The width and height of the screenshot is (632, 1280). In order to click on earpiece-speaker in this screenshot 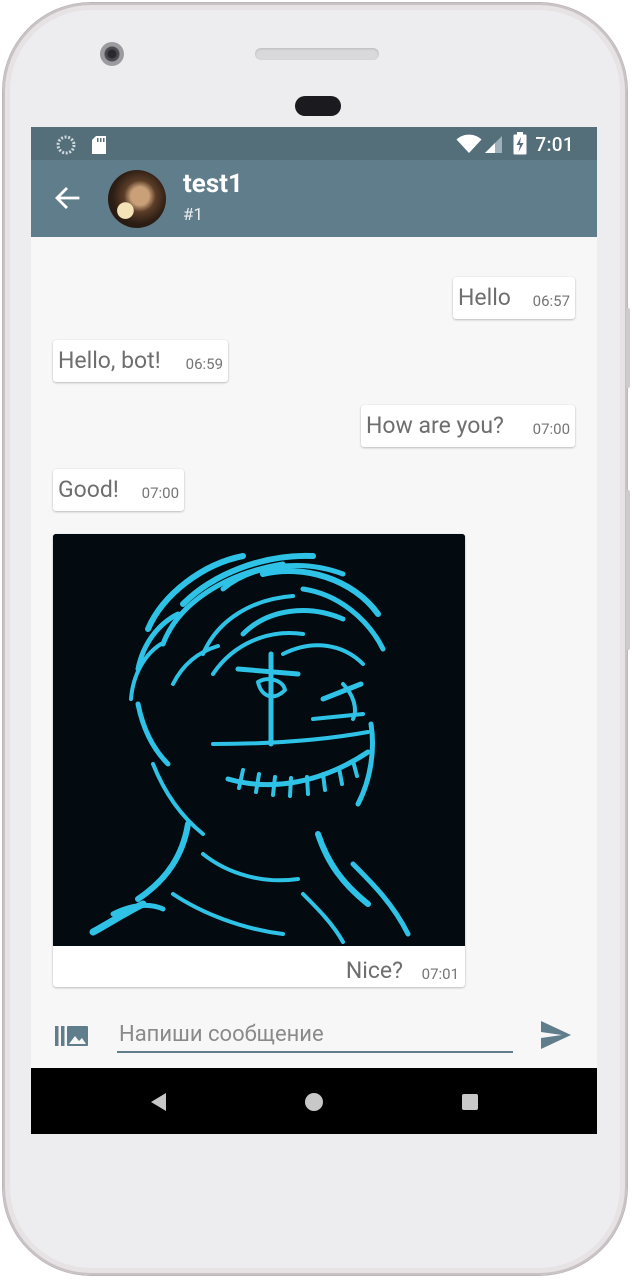, I will do `click(317, 54)`.